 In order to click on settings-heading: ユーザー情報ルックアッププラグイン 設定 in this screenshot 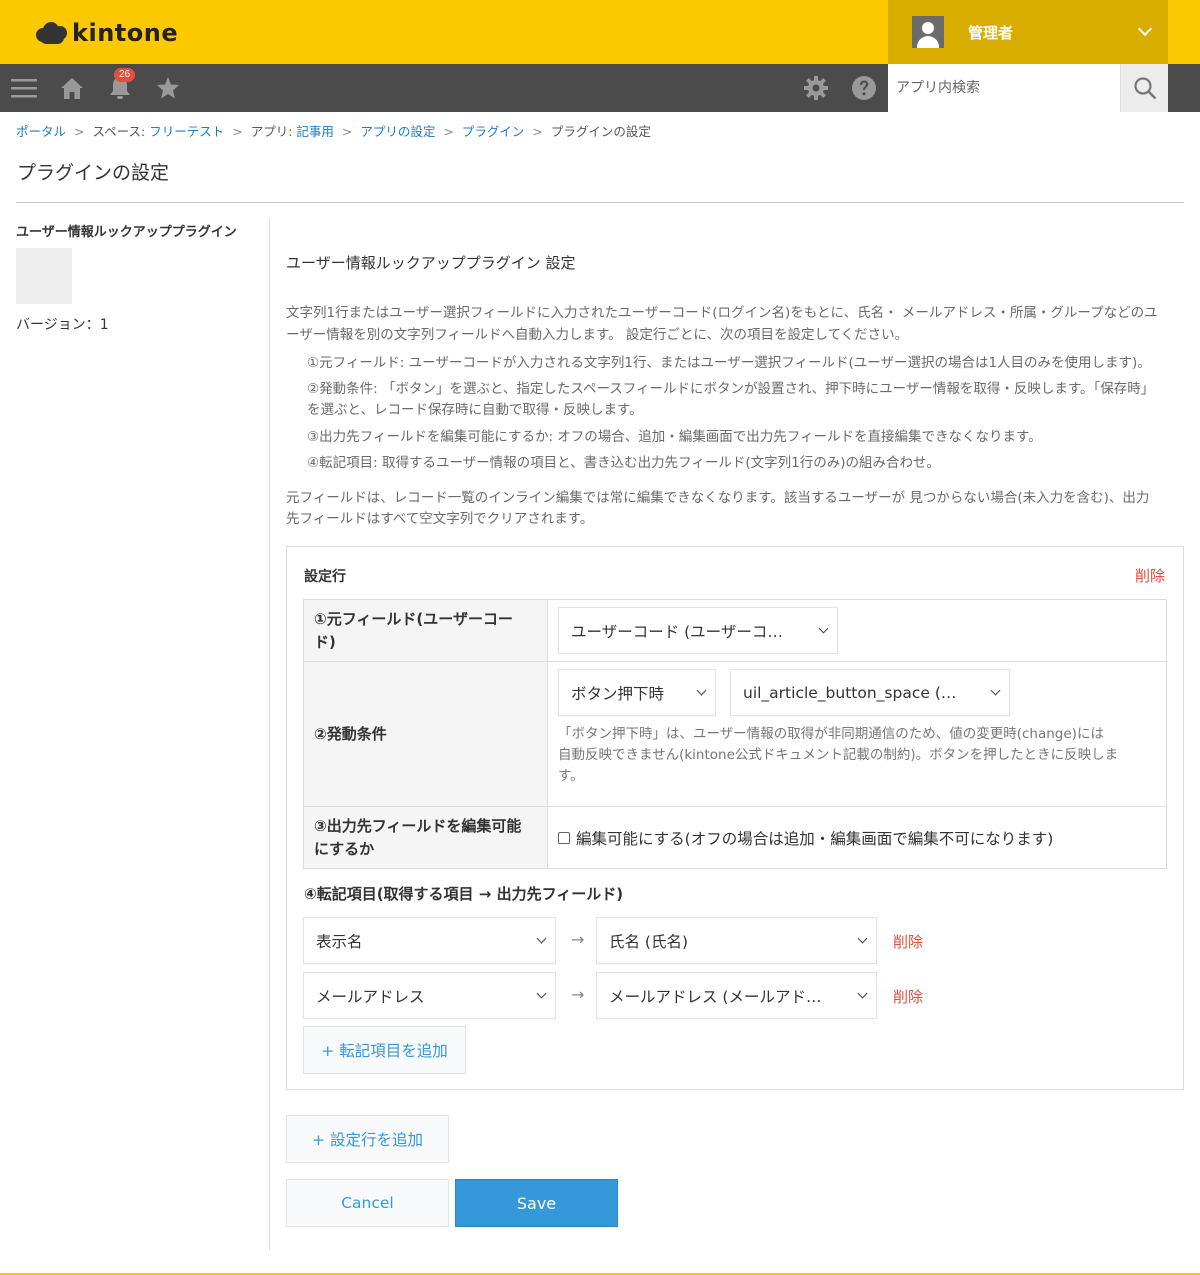, I will do `click(431, 263)`.